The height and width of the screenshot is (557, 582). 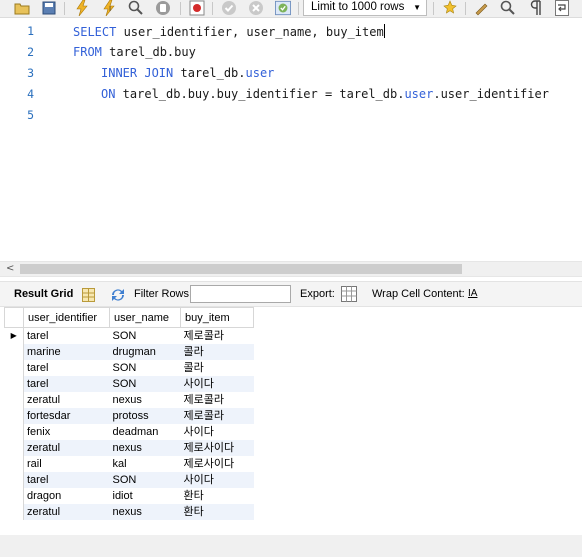 I want to click on table-row: tarel SON 콜라, so click(x=129, y=368).